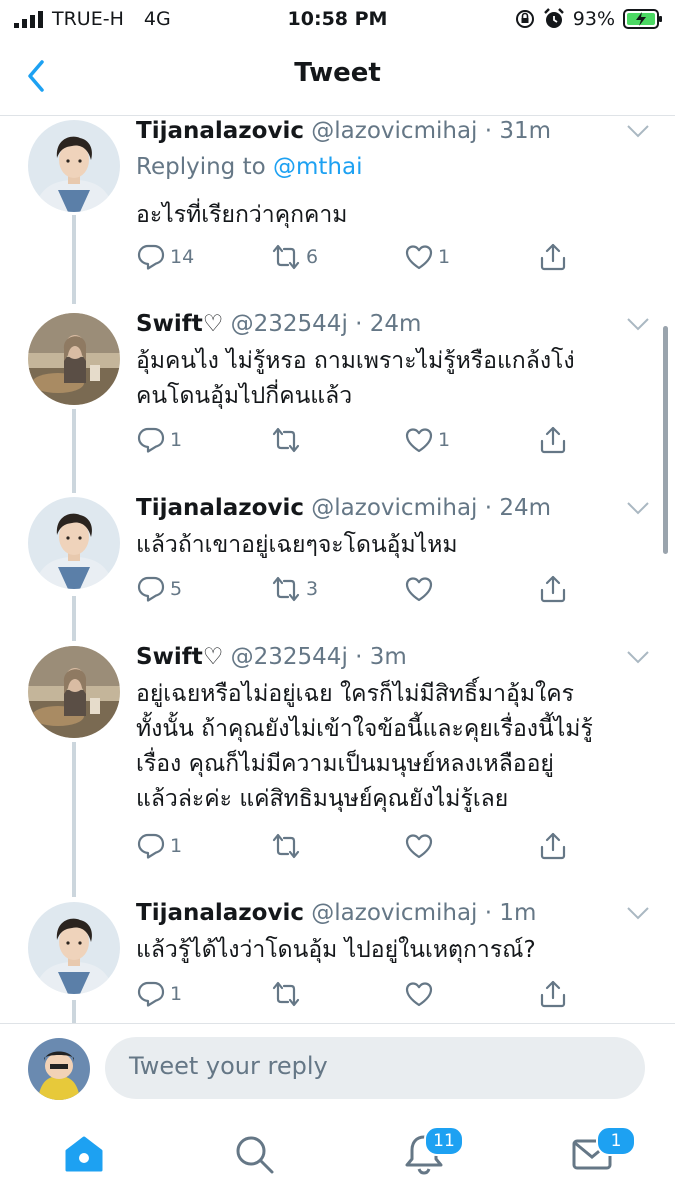  What do you see at coordinates (642, 19) in the screenshot?
I see `battery-charging-icon` at bounding box center [642, 19].